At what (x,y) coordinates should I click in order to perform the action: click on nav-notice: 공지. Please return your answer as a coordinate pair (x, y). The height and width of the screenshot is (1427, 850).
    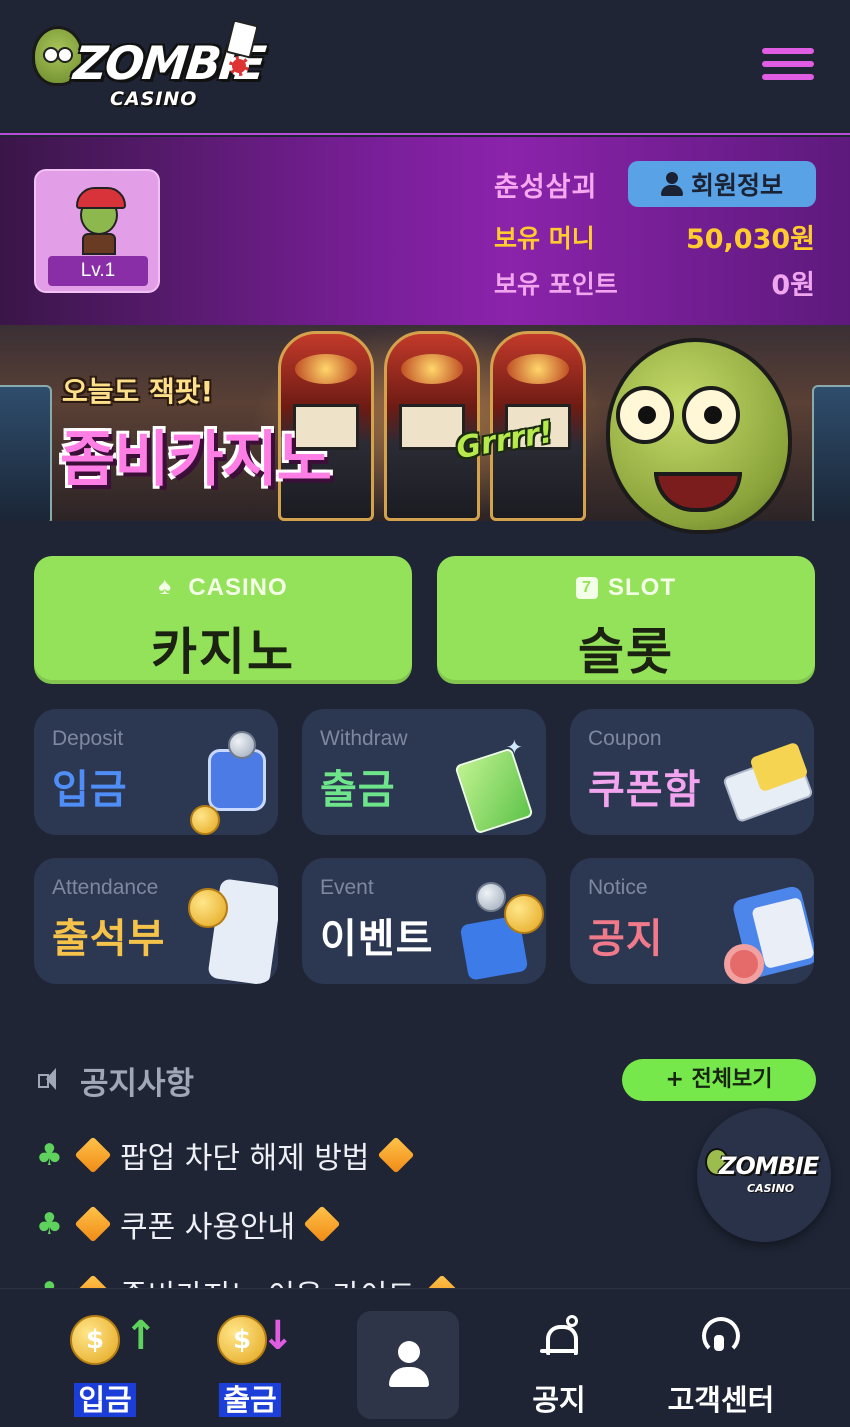
    Looking at the image, I should click on (559, 1358).